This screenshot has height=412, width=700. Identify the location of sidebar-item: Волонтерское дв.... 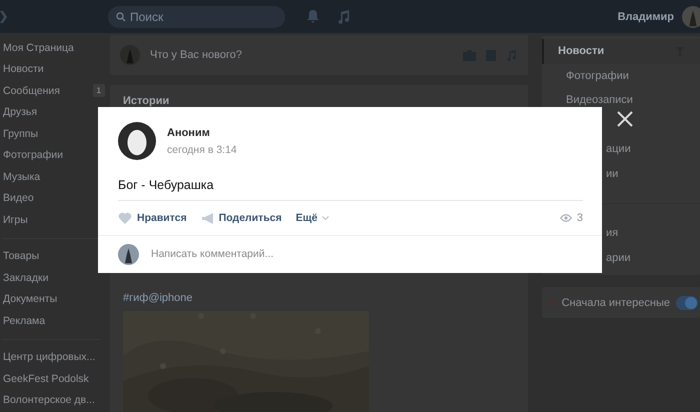
(53, 400).